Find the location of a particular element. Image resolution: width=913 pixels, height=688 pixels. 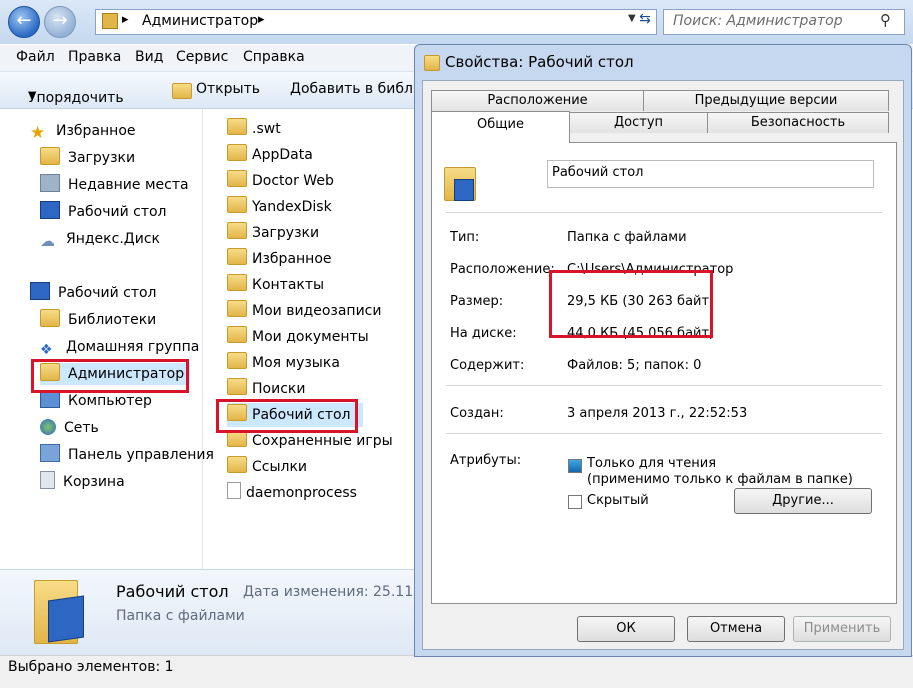

nav-control-panel: Панель управления is located at coordinates (127, 455).